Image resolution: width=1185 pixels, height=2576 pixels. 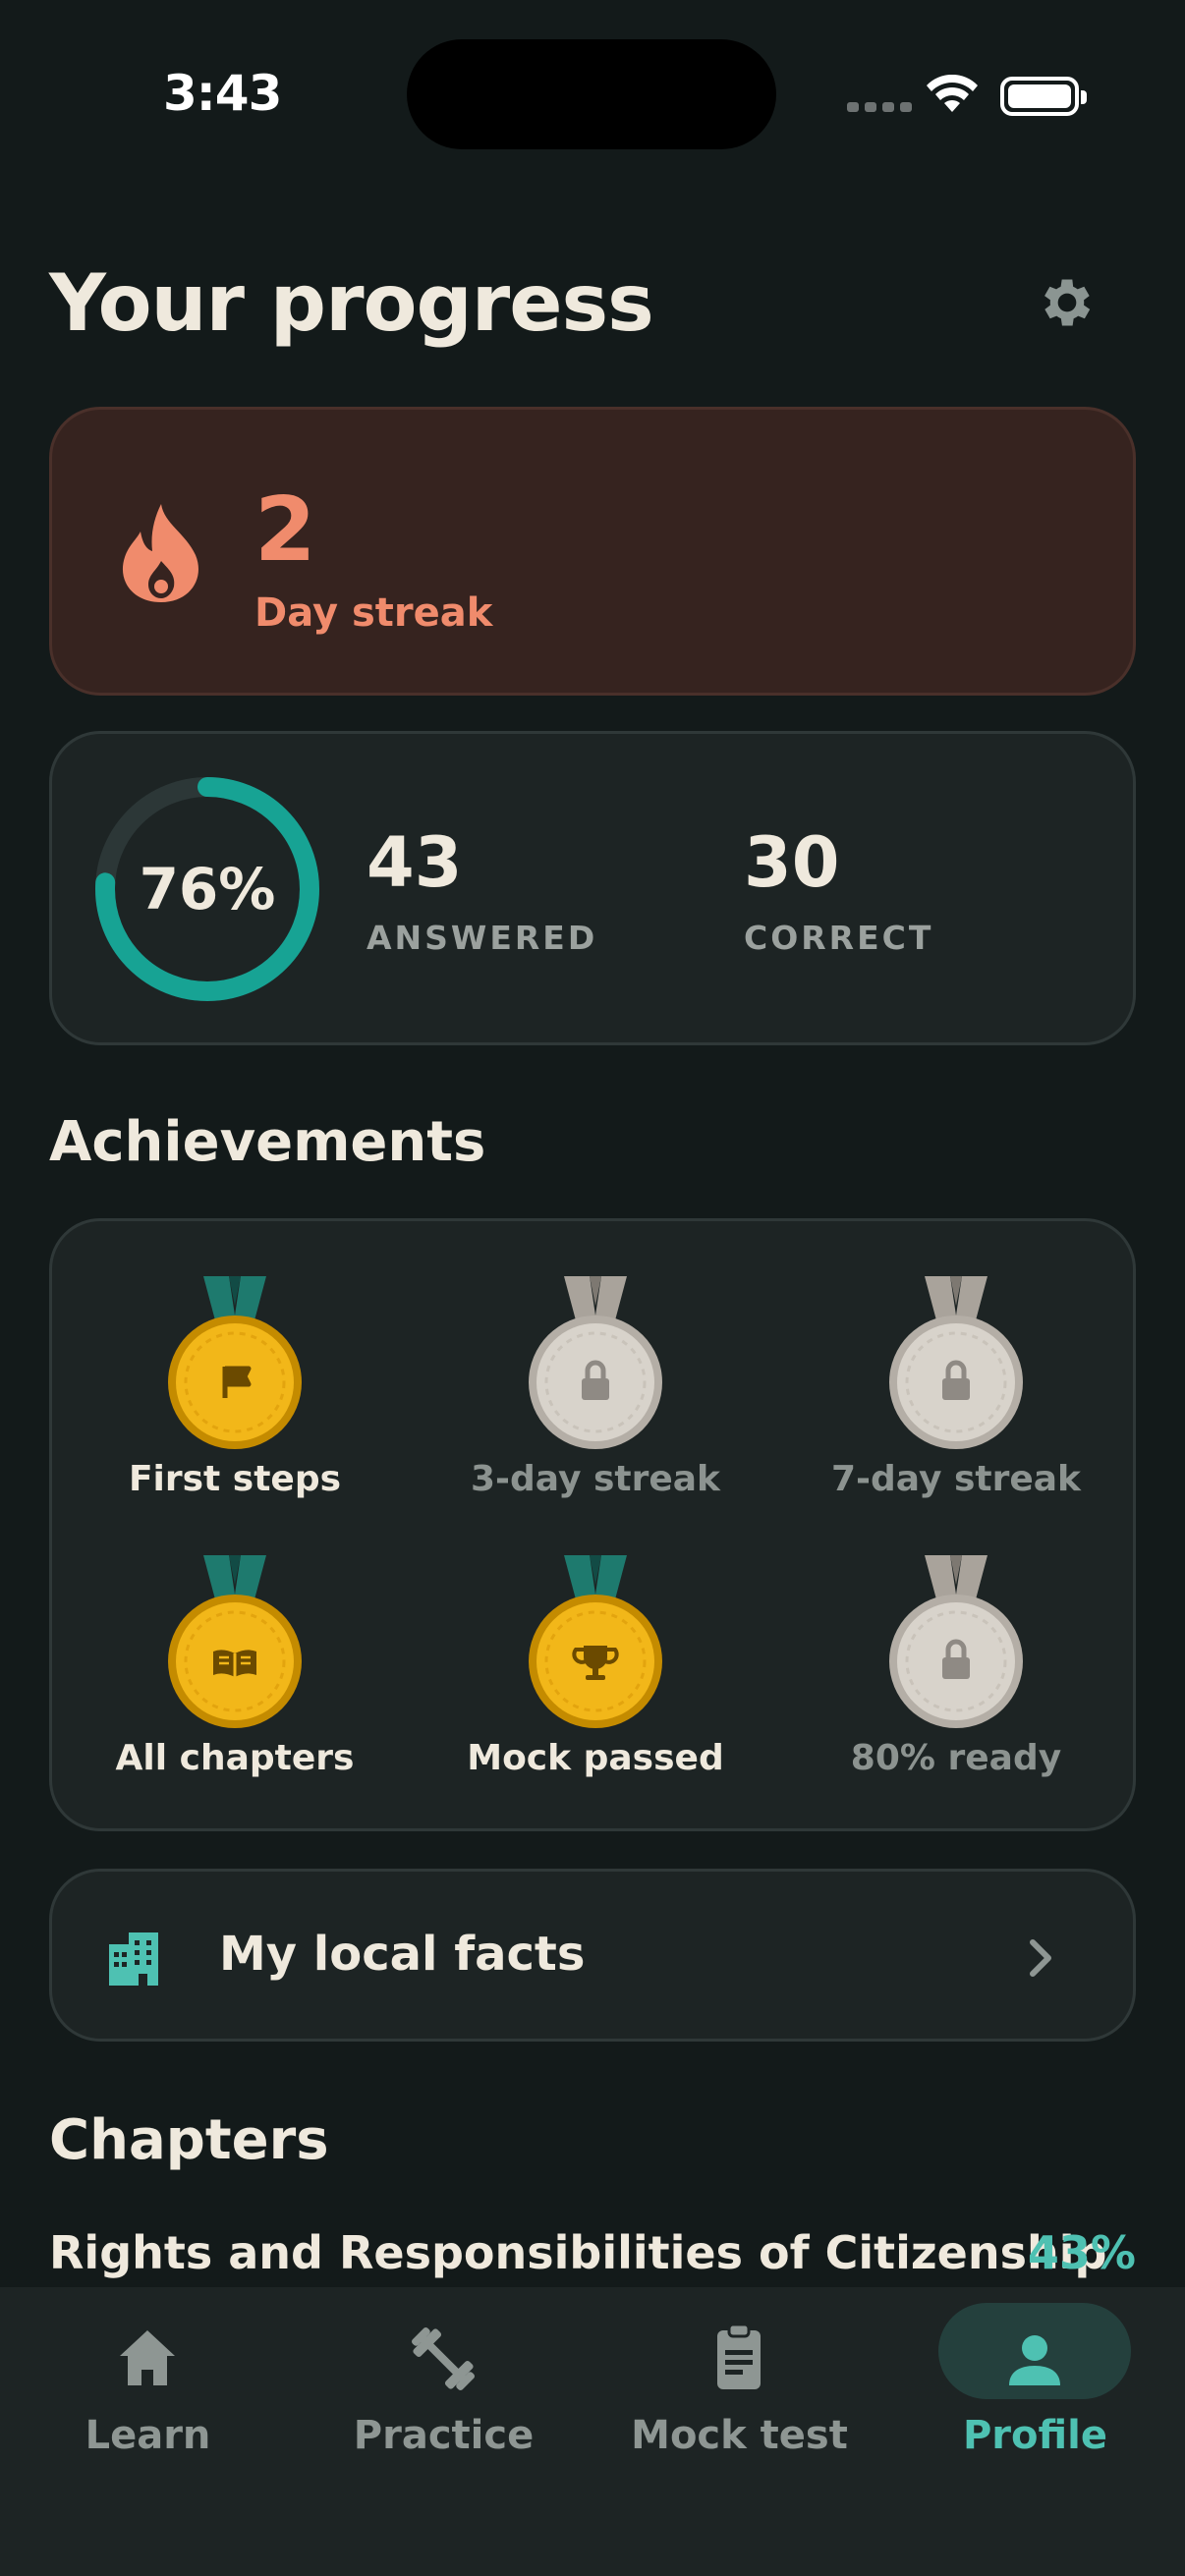 What do you see at coordinates (739, 2356) in the screenshot?
I see `clipboard-icon` at bounding box center [739, 2356].